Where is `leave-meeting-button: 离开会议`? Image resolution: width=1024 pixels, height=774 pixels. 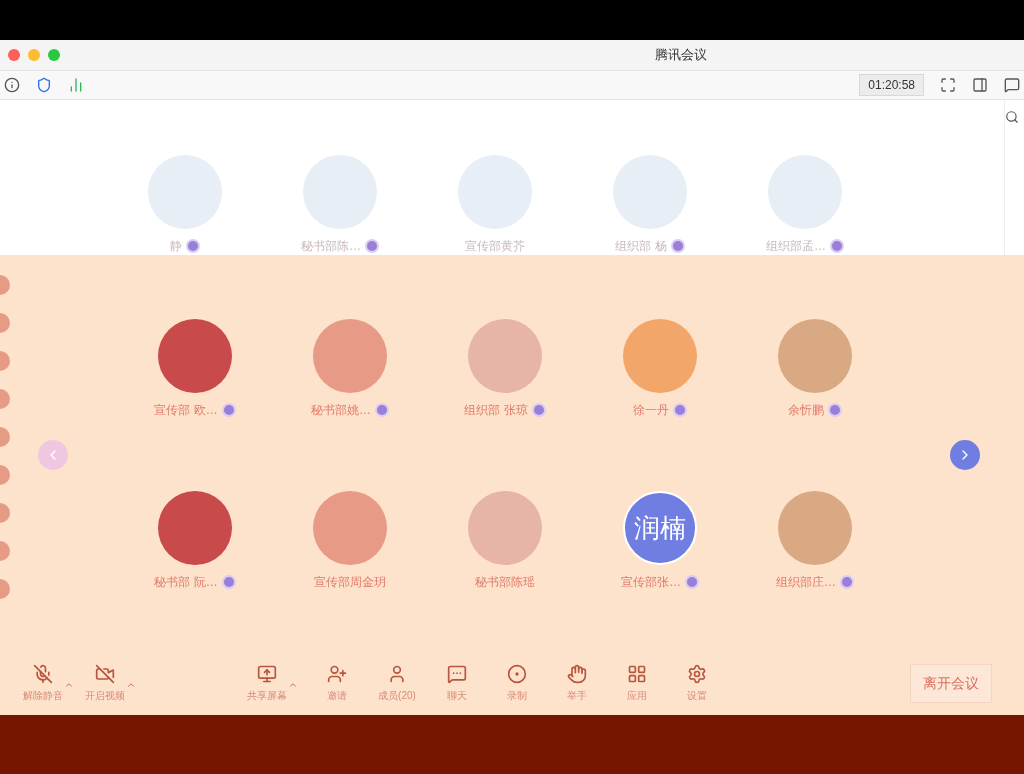
leave-meeting-button: 离开会议 is located at coordinates (951, 683).